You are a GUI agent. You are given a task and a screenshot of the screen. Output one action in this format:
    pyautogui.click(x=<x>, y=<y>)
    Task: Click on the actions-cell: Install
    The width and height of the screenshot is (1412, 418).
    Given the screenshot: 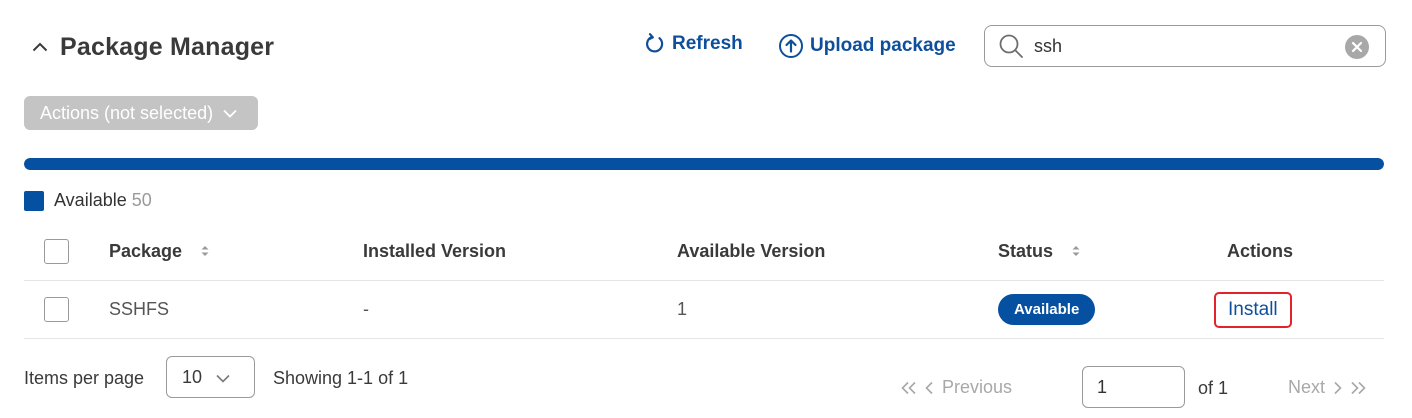 What is the action you would take?
    pyautogui.click(x=1253, y=309)
    